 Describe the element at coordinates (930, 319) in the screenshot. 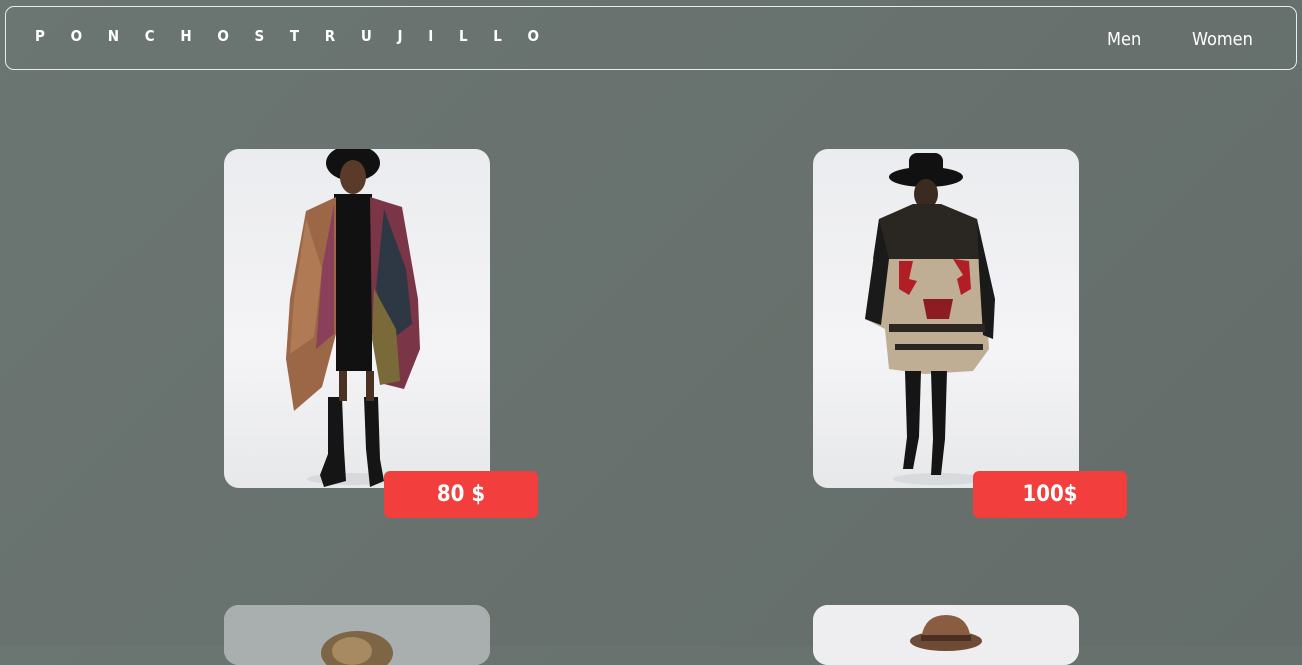

I see `product-image-poncho-aztec` at that location.